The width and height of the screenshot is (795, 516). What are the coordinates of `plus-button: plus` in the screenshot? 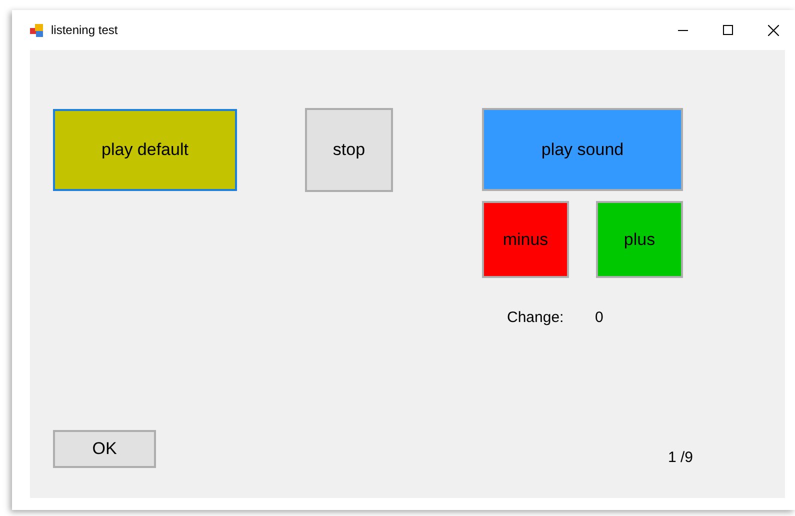 It's located at (639, 239).